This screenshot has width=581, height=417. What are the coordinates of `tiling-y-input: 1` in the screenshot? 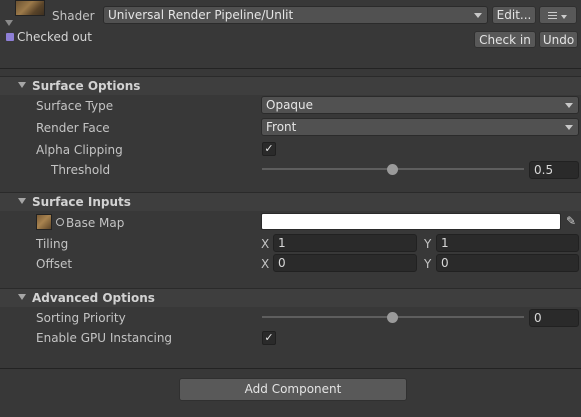 It's located at (507, 243).